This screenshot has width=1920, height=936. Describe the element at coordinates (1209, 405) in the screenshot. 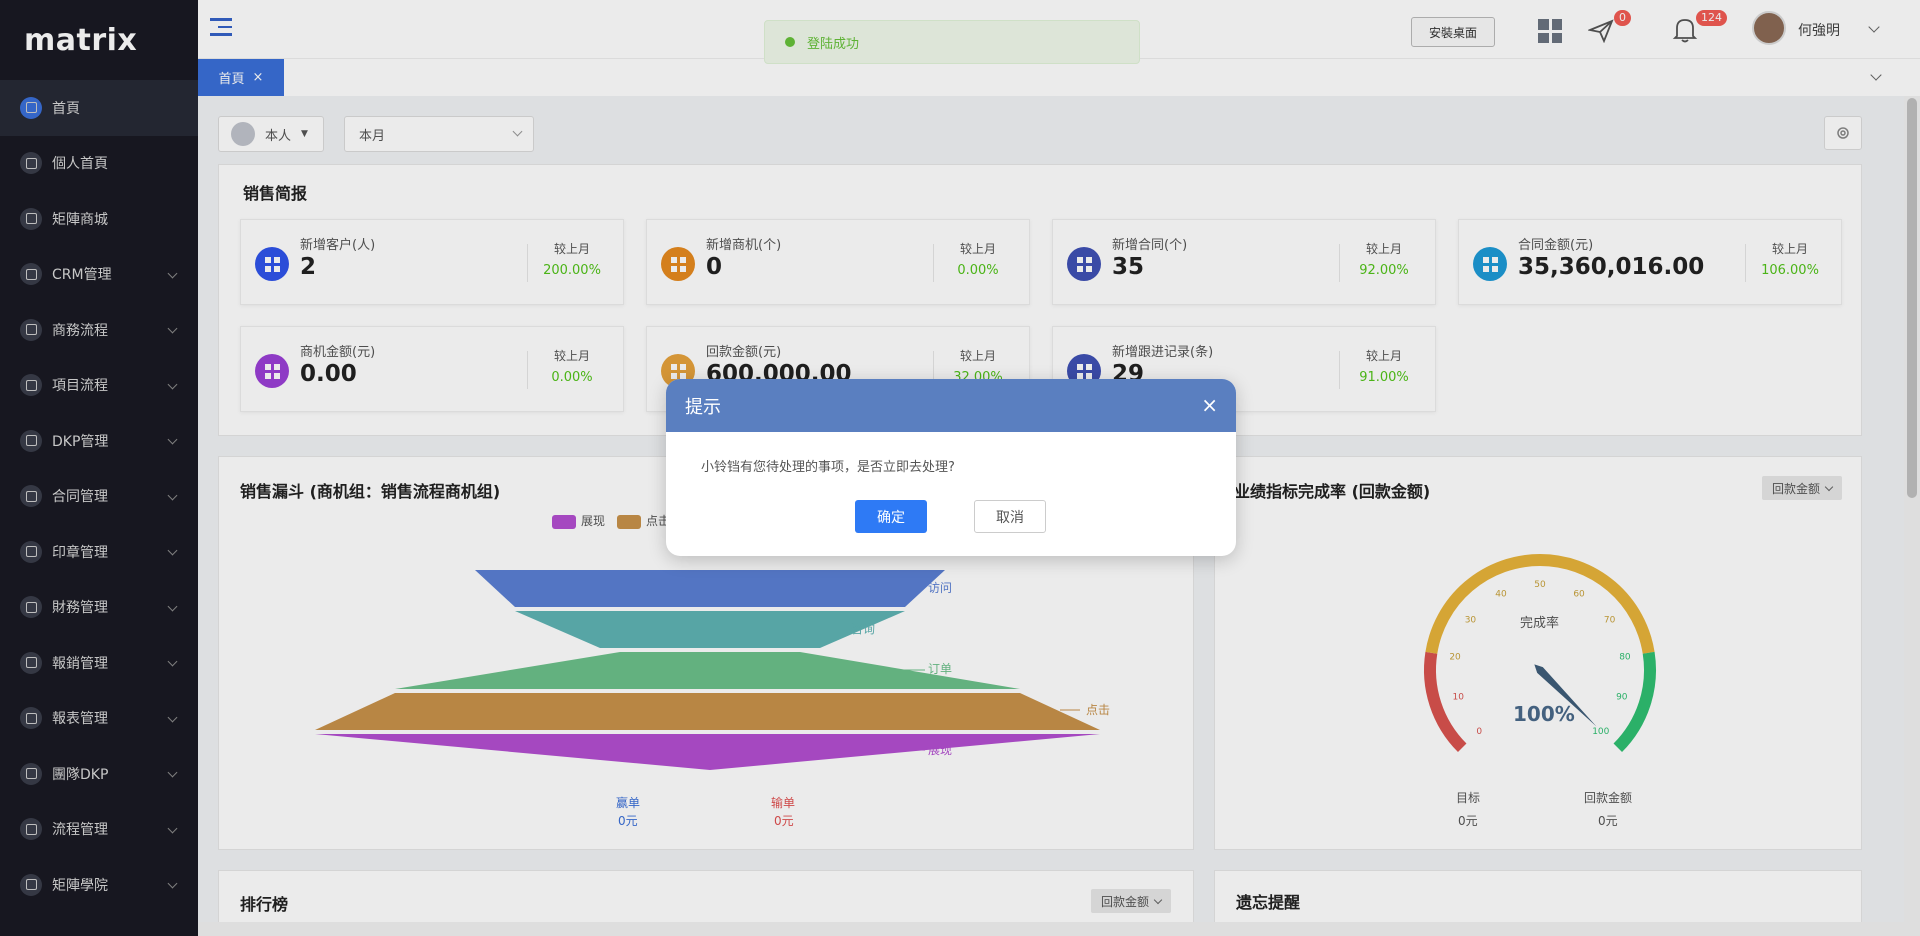

I see `close-icon: ×` at that location.